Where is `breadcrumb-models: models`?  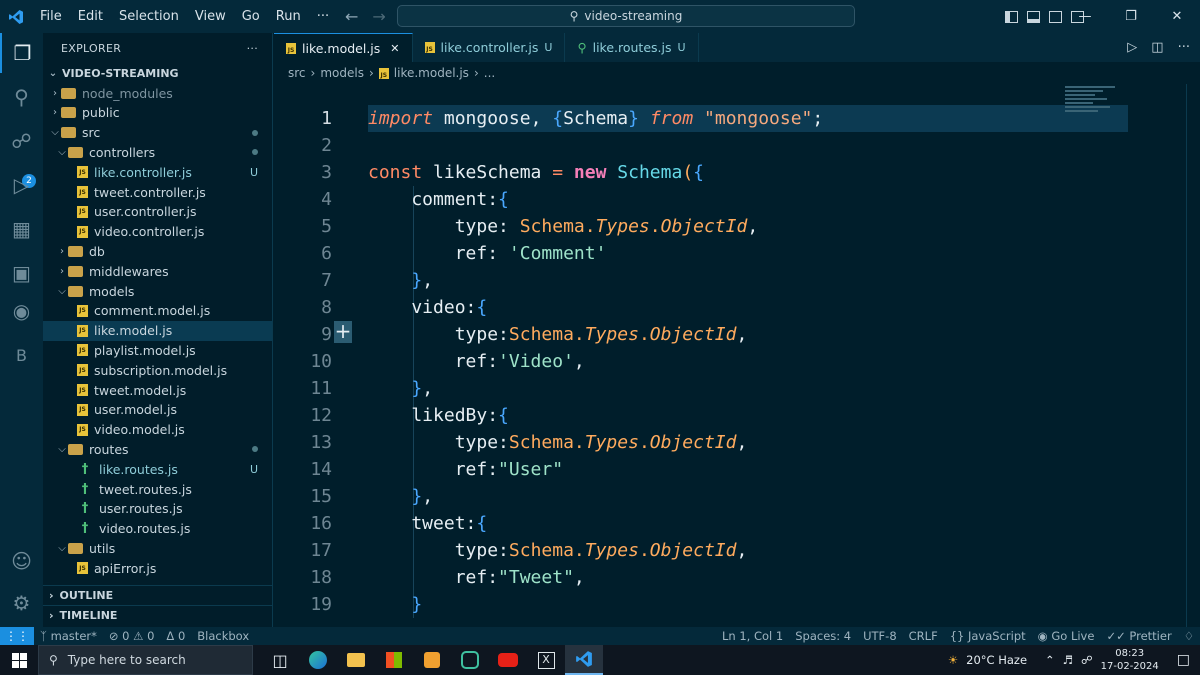 breadcrumb-models: models is located at coordinates (342, 73).